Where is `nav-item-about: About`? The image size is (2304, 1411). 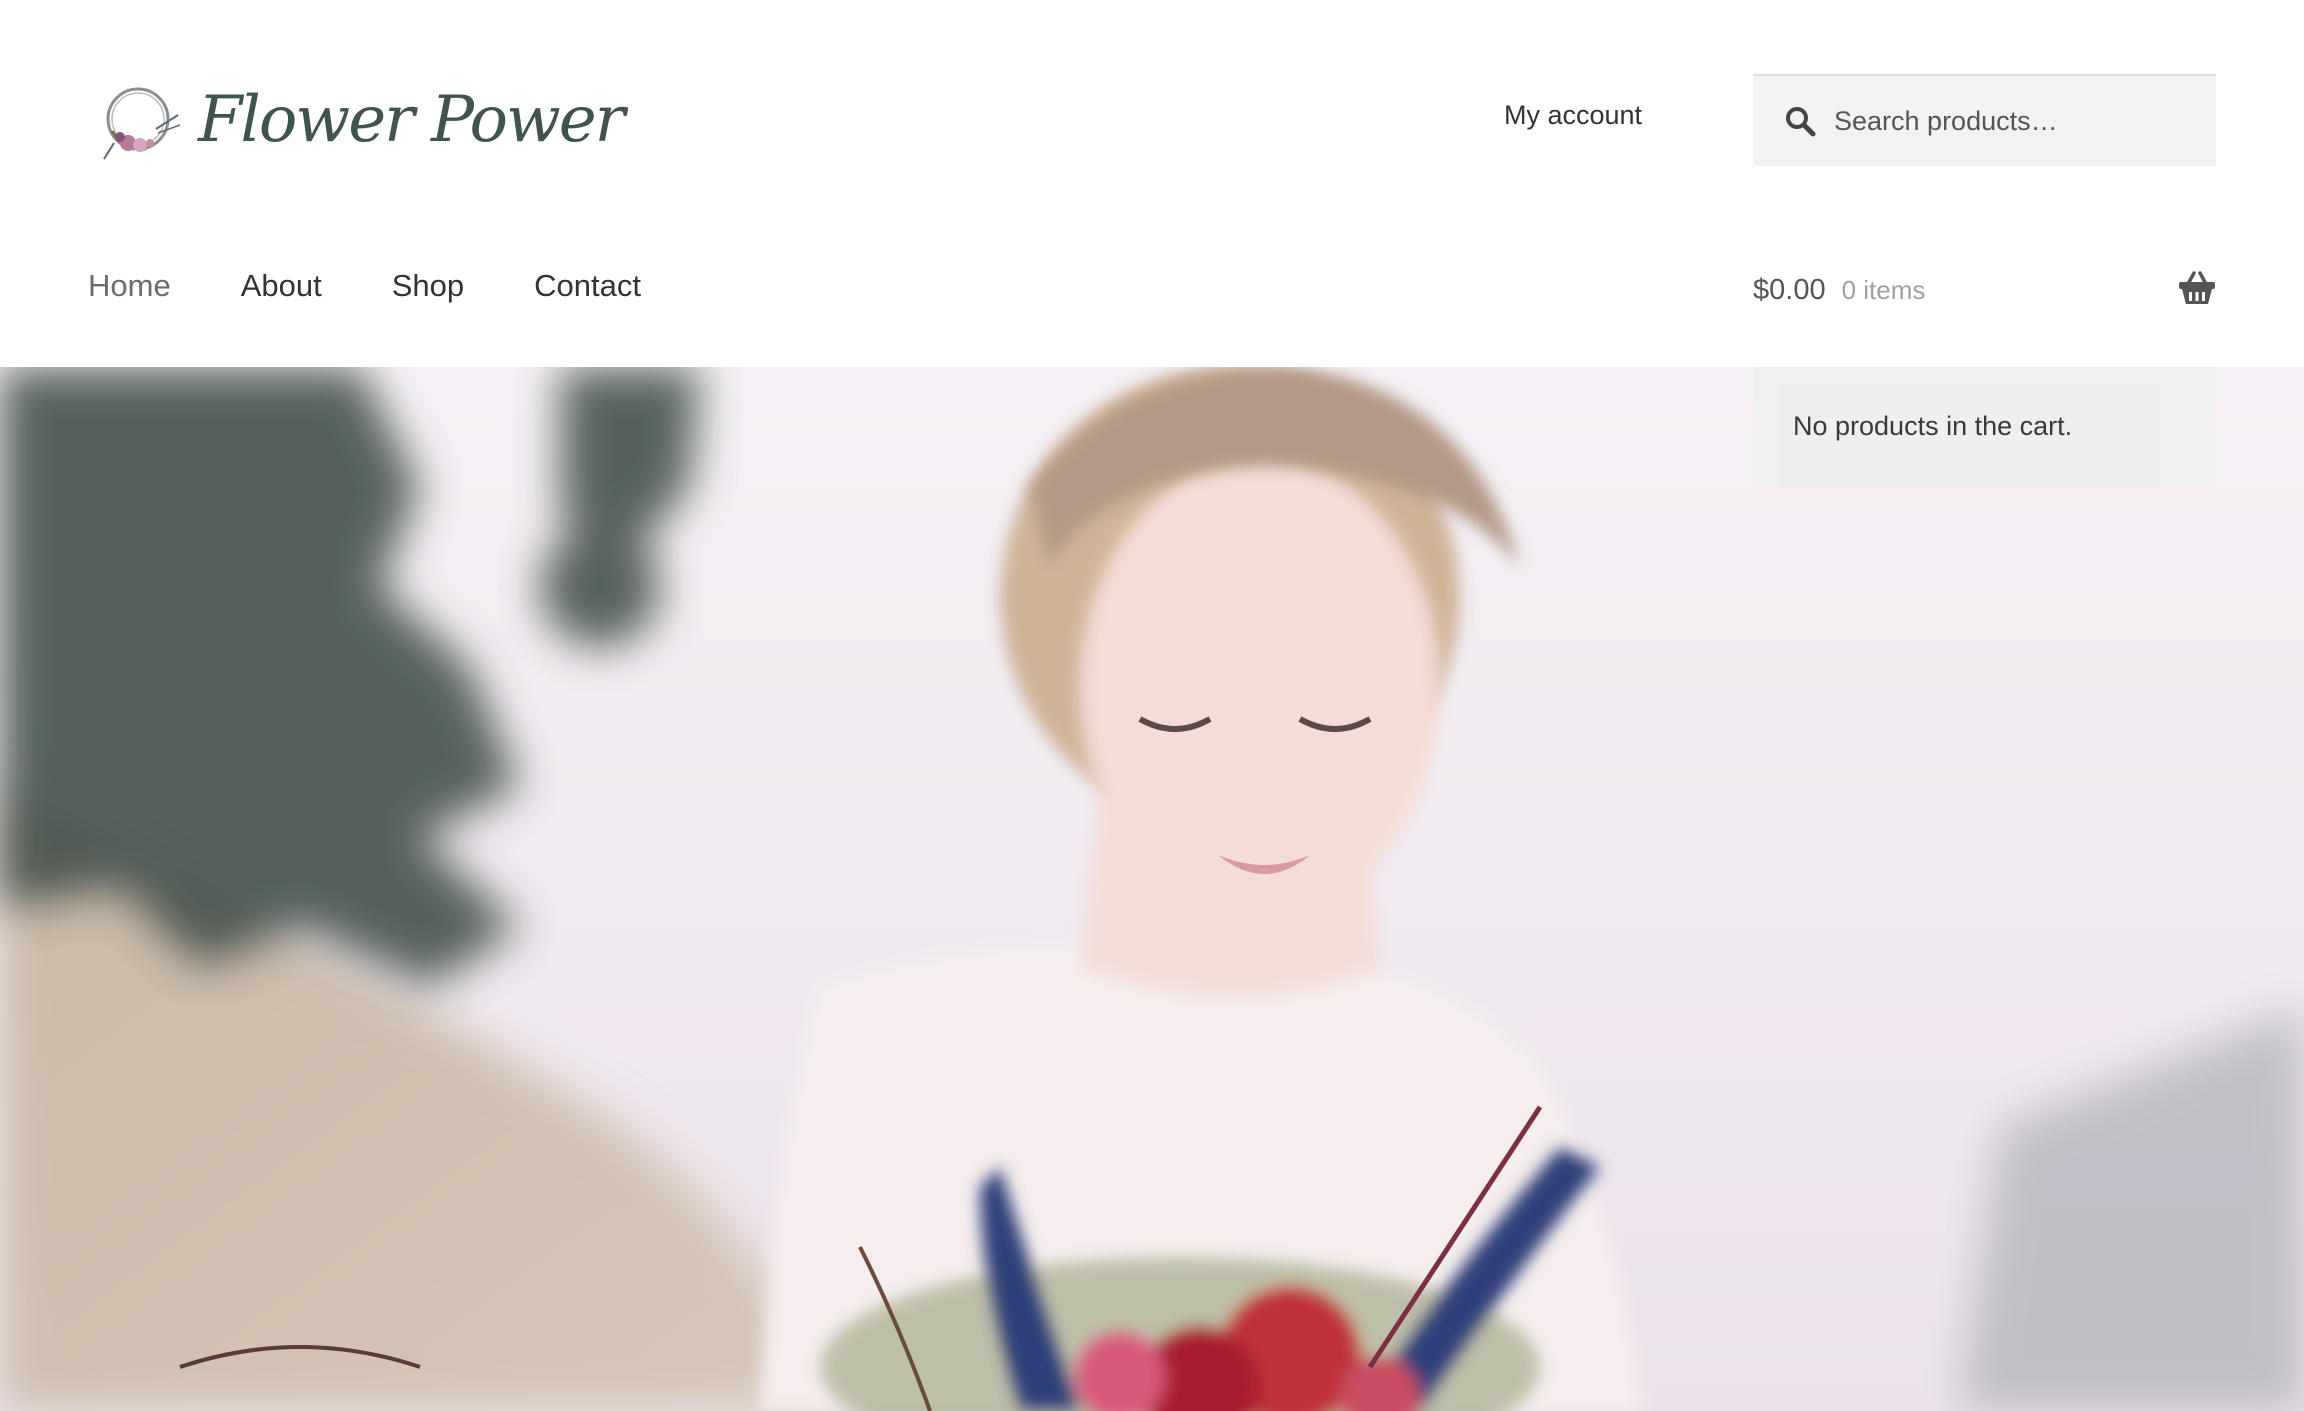
nav-item-about: About is located at coordinates (281, 286).